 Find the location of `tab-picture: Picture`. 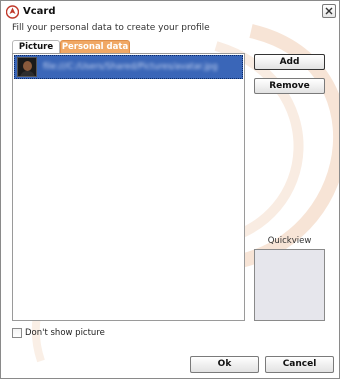

tab-picture: Picture is located at coordinates (36, 46).